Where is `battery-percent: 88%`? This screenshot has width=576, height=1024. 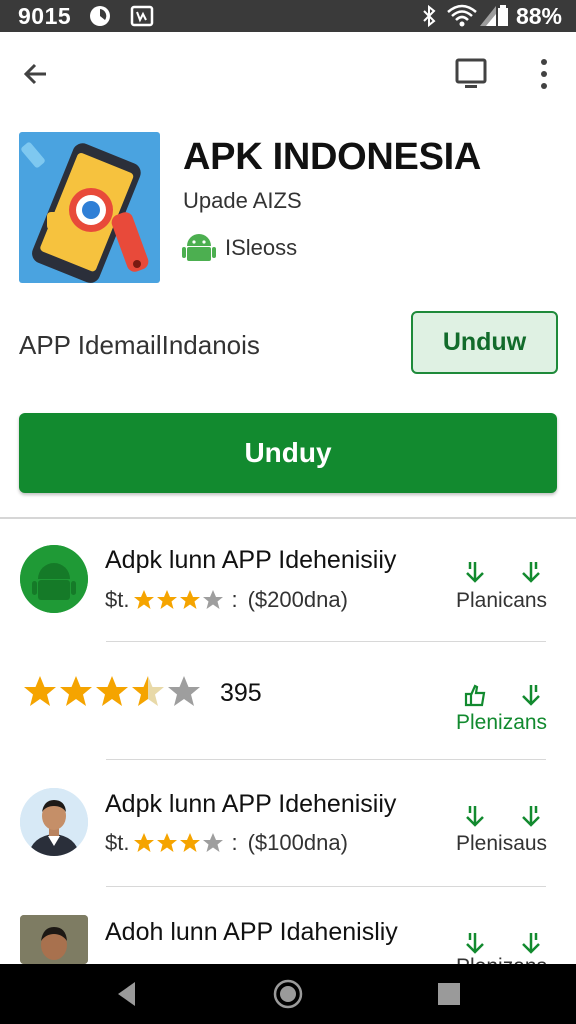 battery-percent: 88% is located at coordinates (538, 16).